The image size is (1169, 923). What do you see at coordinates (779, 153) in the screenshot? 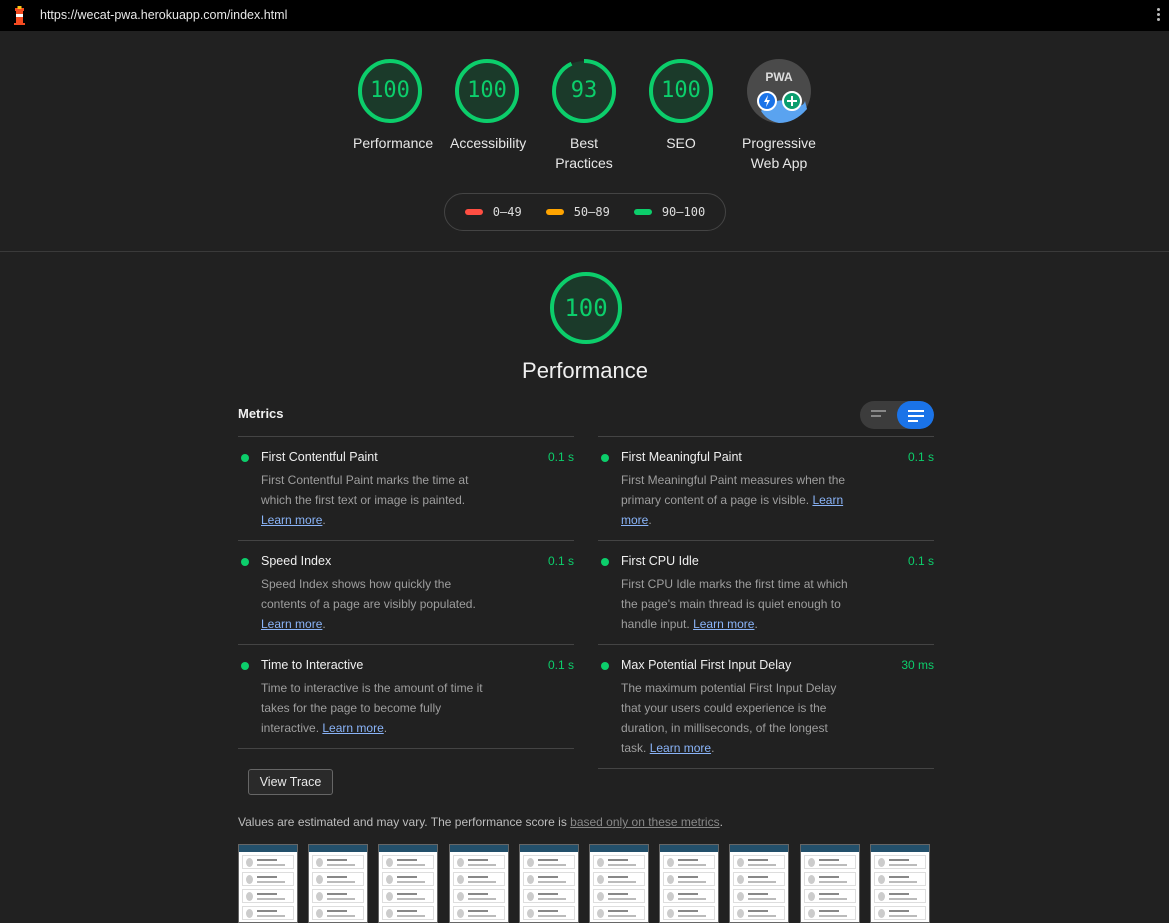
I see `gauge-label: Progressive Web App` at bounding box center [779, 153].